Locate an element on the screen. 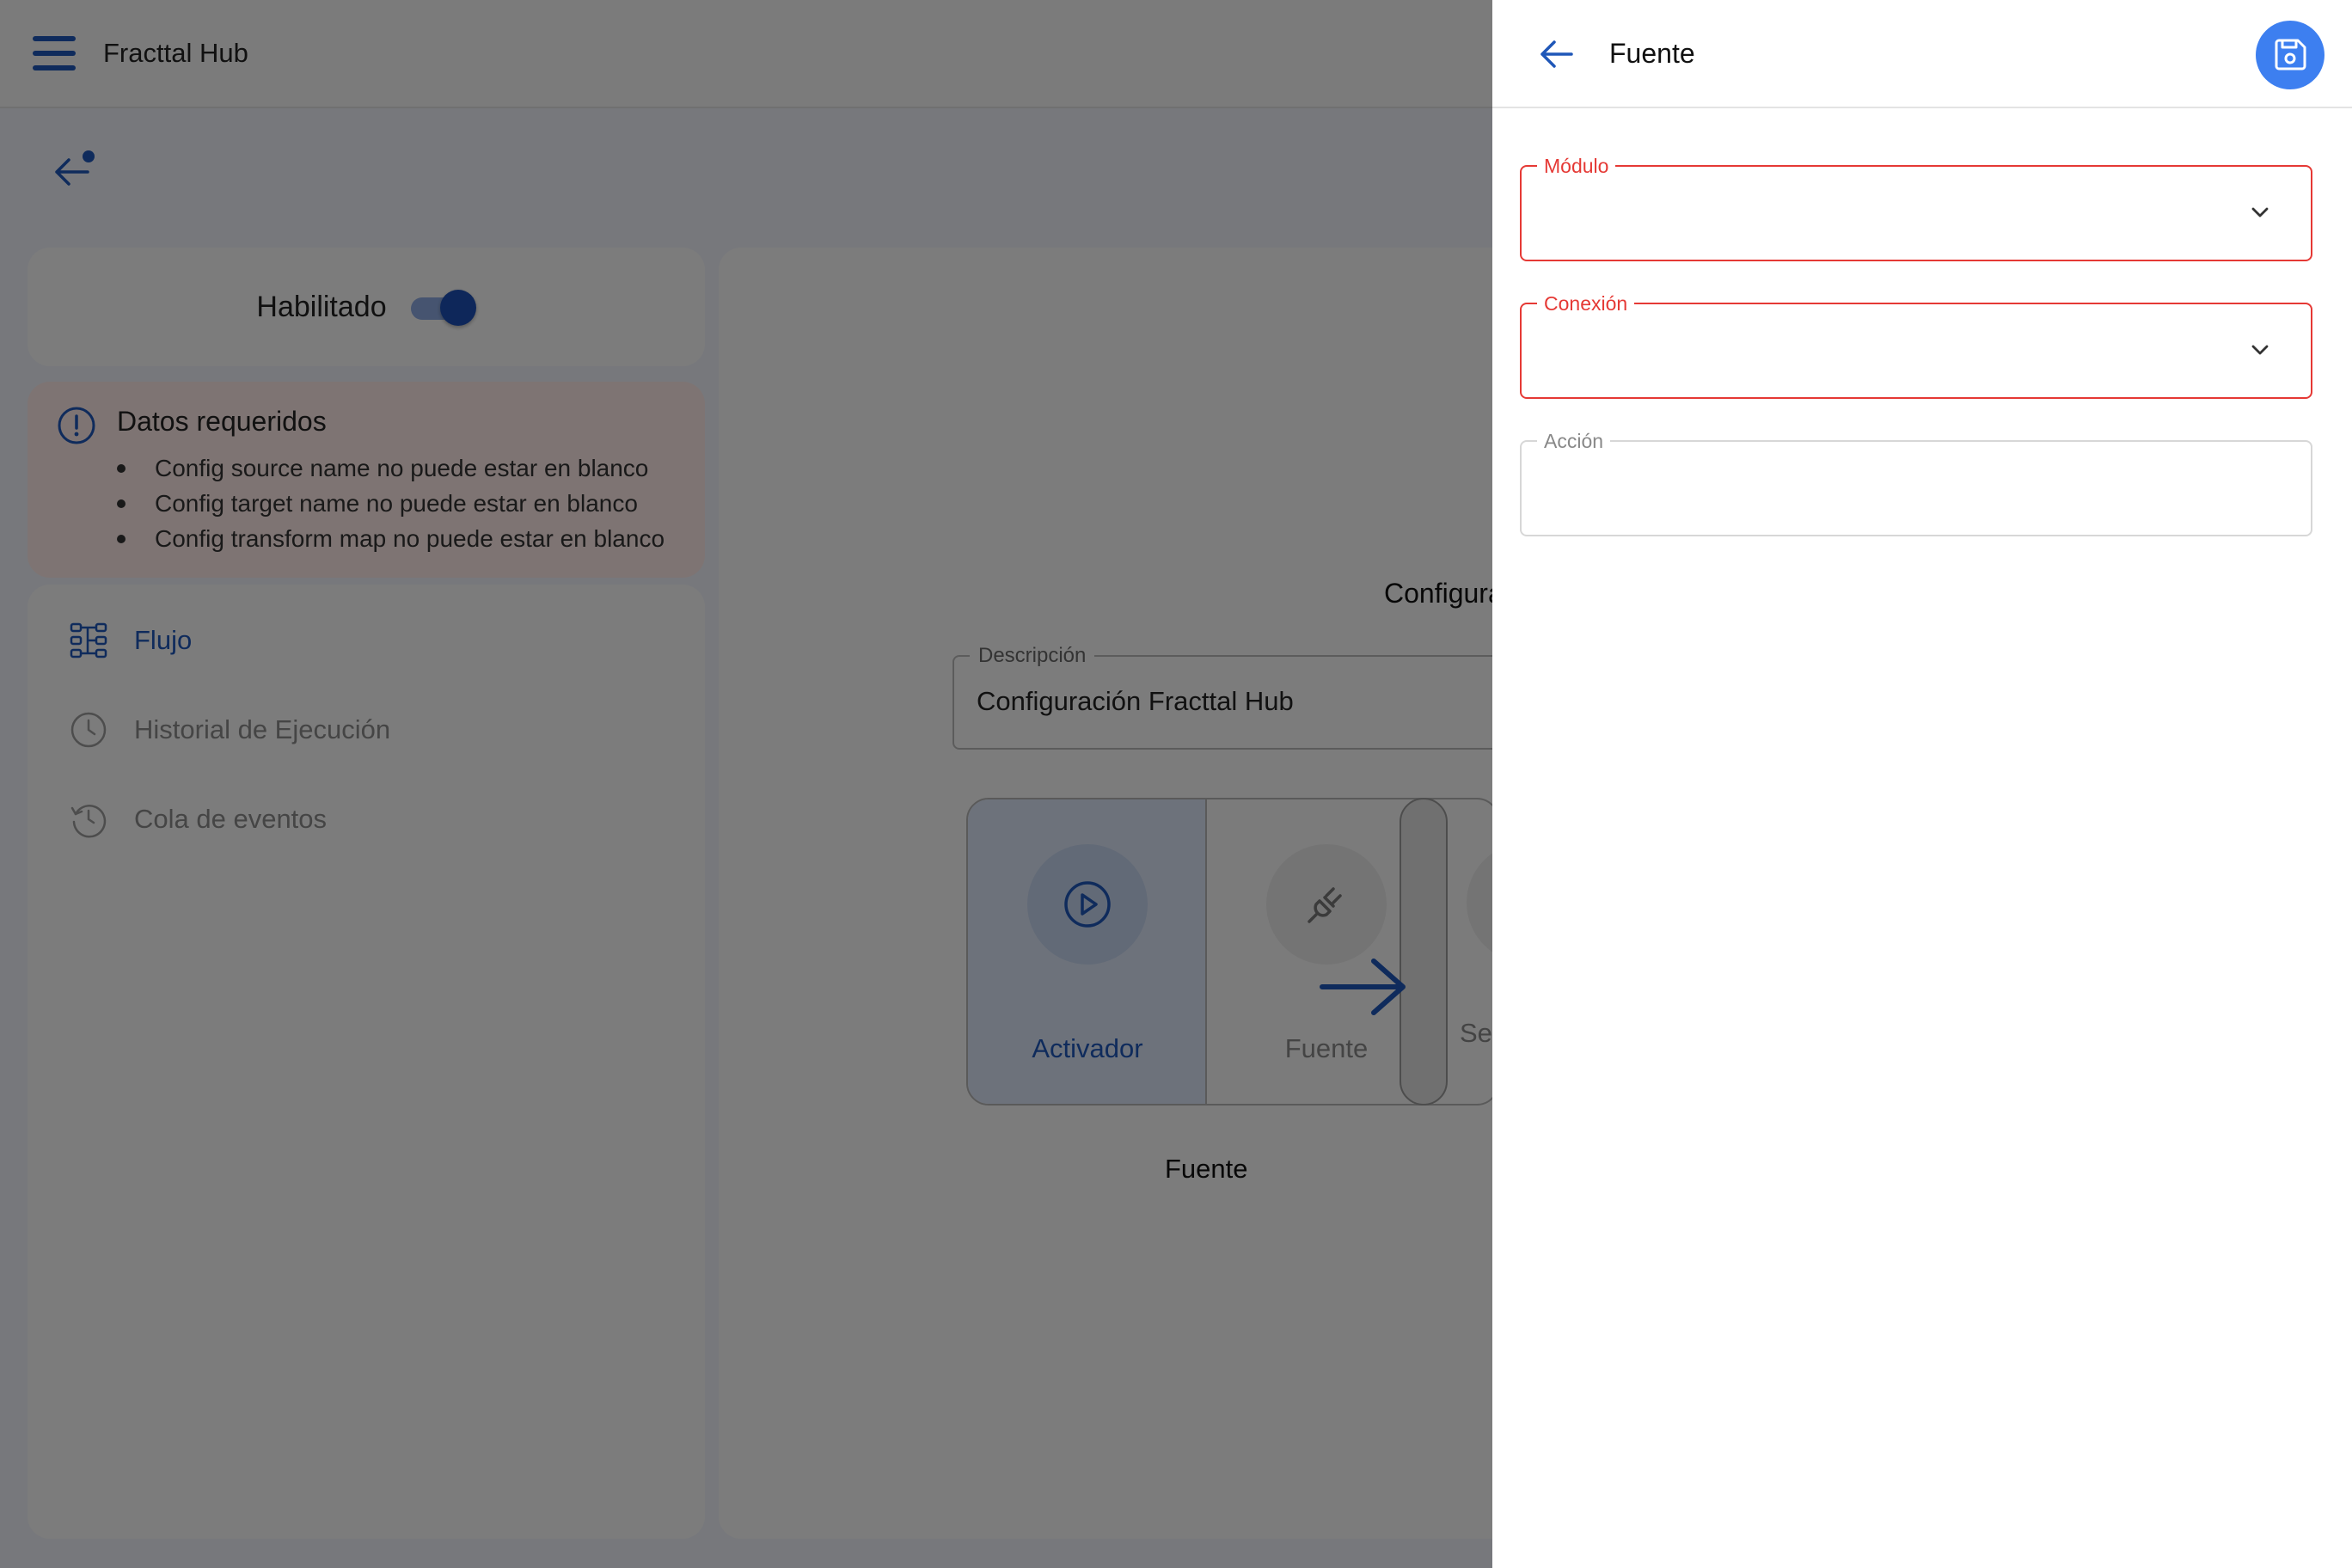  connection-label: Conexión is located at coordinates (1586, 303).